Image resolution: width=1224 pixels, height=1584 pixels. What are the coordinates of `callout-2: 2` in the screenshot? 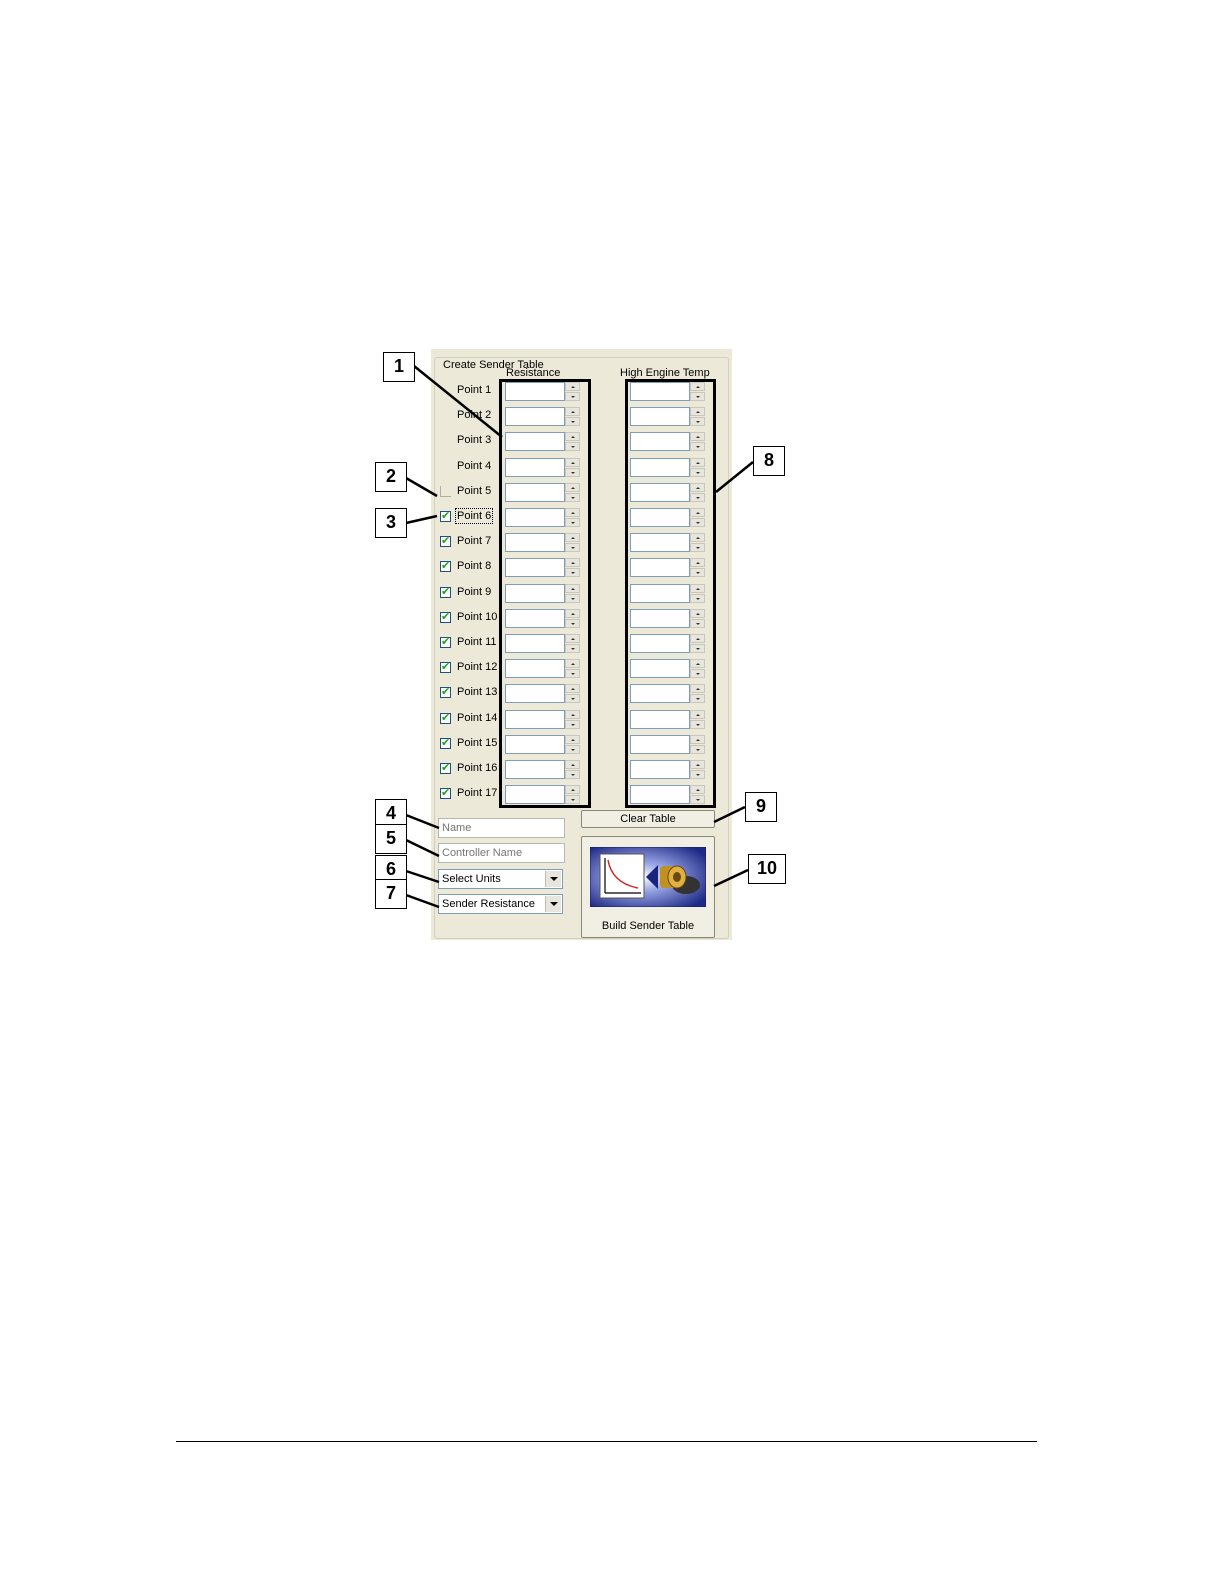 It's located at (391, 477).